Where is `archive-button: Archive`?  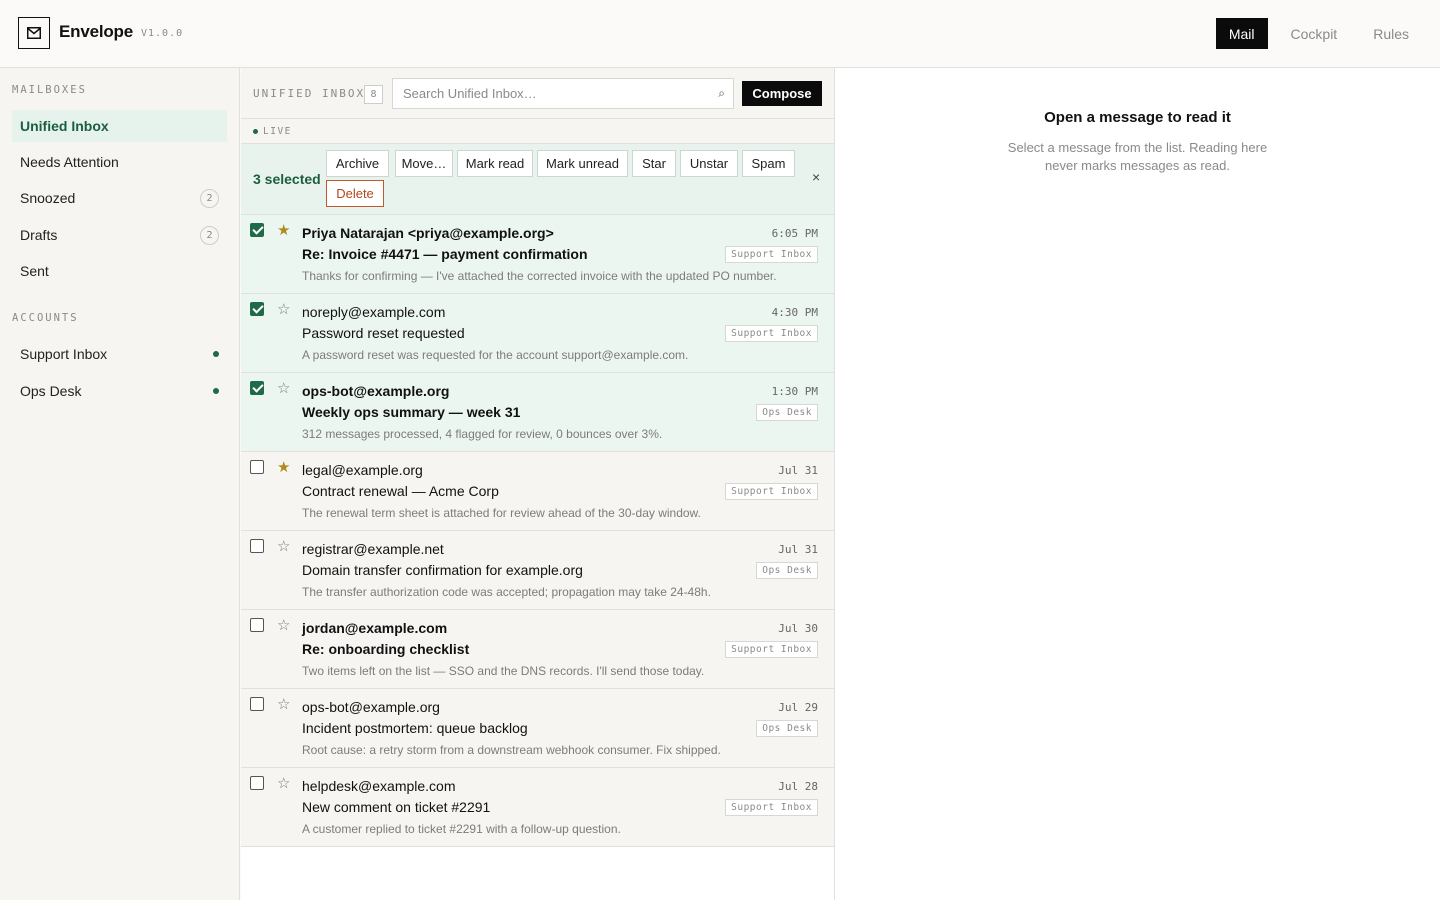 archive-button: Archive is located at coordinates (357, 163).